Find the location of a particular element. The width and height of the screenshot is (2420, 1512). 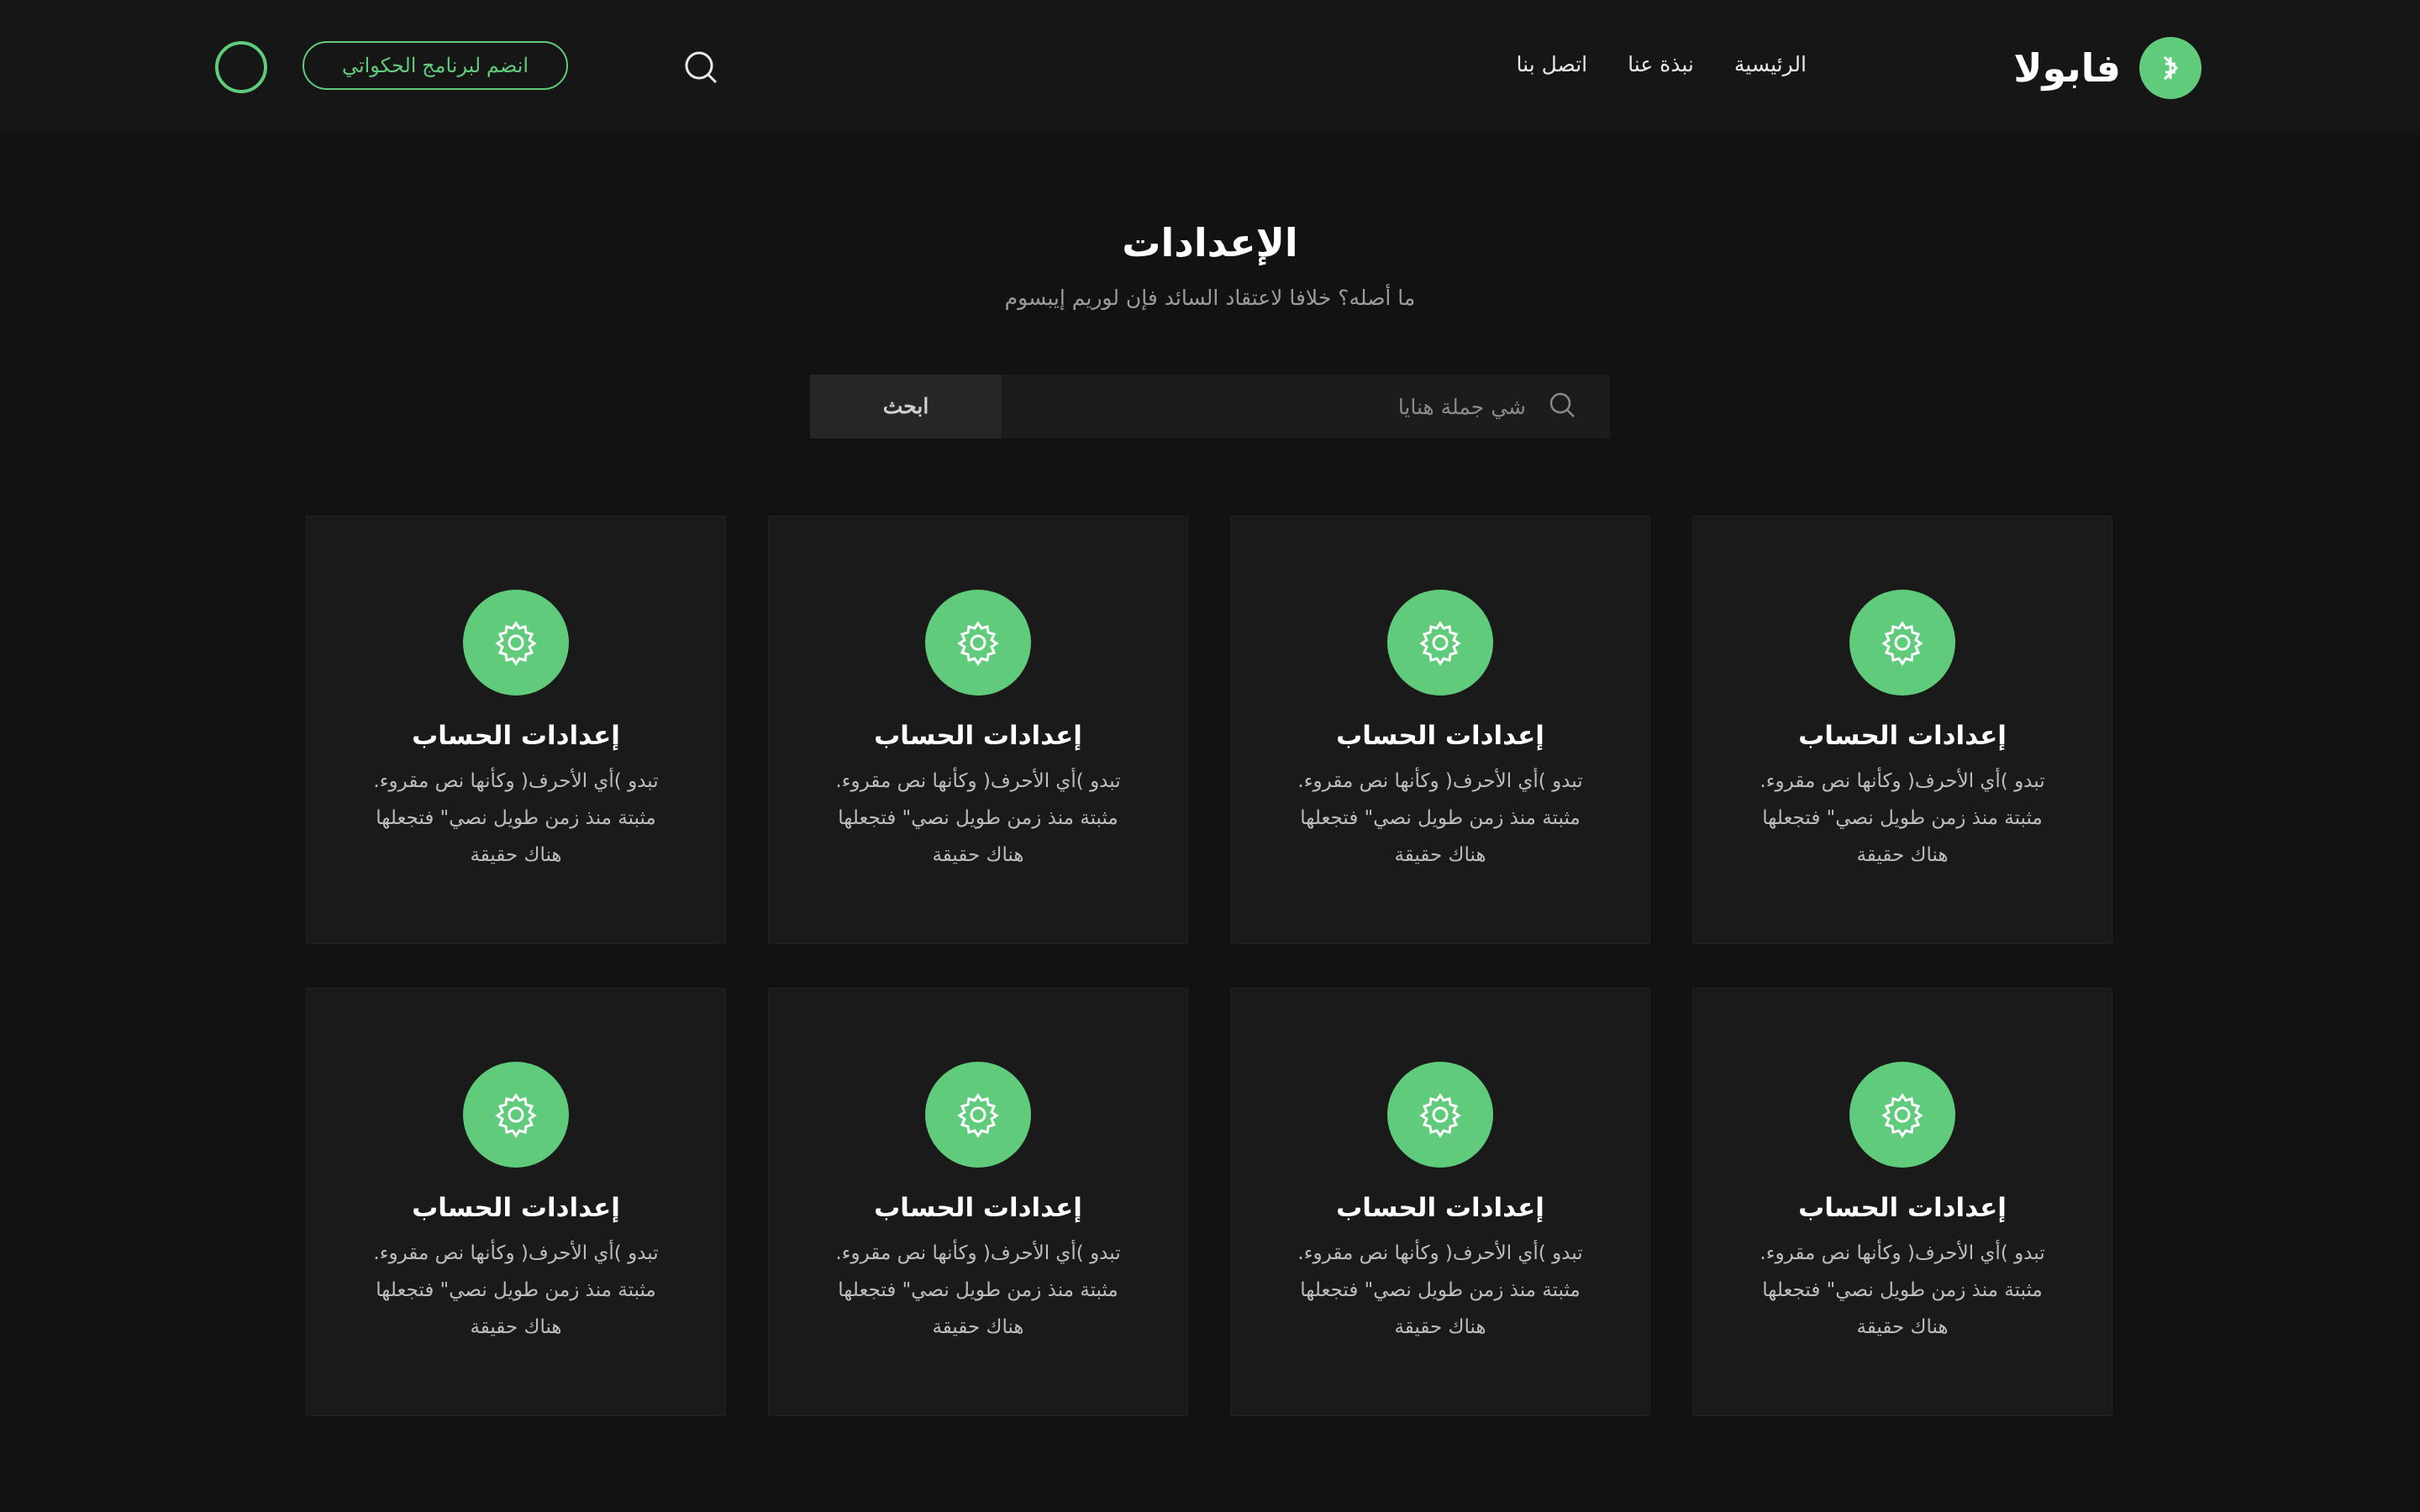

search-bar: ابحث is located at coordinates (1210, 406).